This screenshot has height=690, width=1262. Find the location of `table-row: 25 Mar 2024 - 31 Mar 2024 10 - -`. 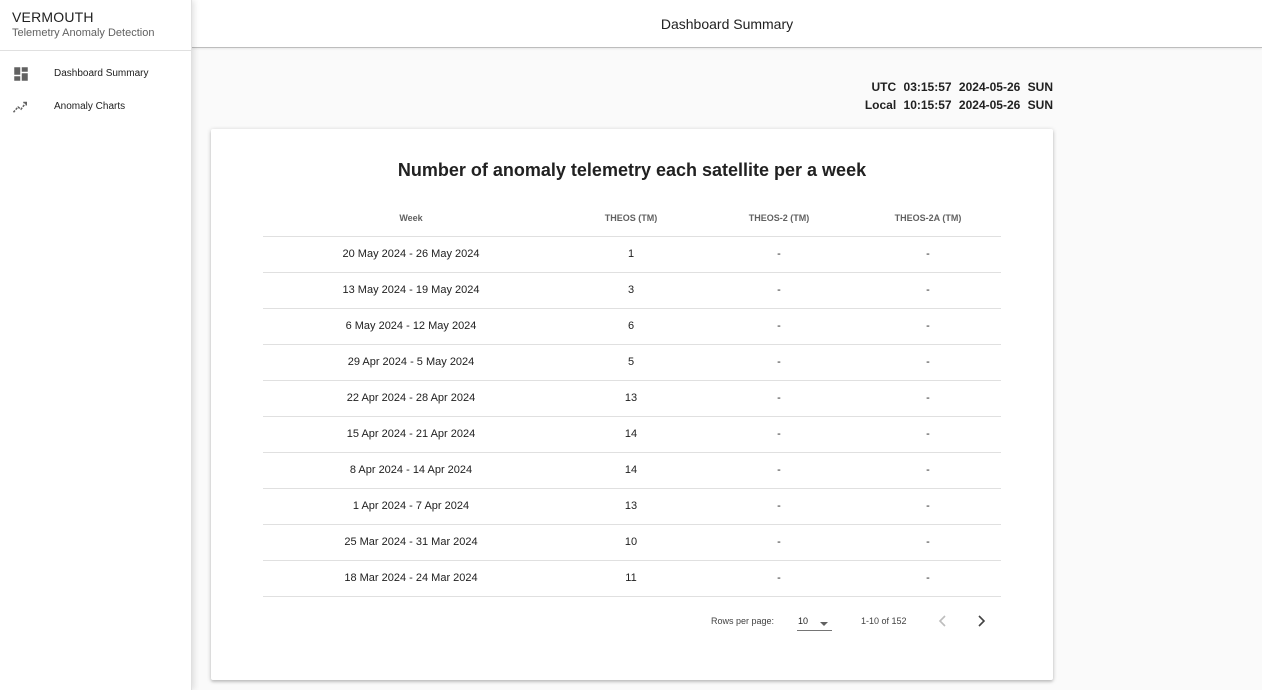

table-row: 25 Mar 2024 - 31 Mar 2024 10 - - is located at coordinates (632, 542).